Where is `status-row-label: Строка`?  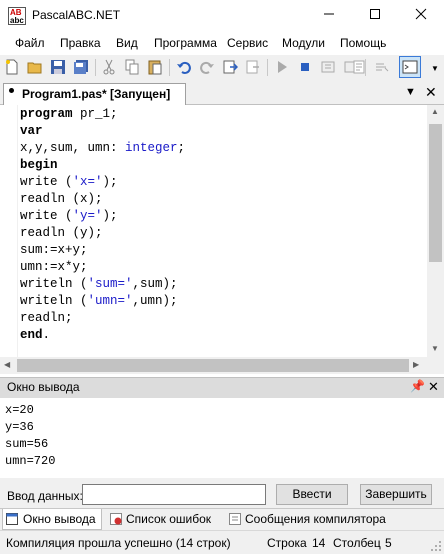
status-row-label: Строка is located at coordinates (287, 543).